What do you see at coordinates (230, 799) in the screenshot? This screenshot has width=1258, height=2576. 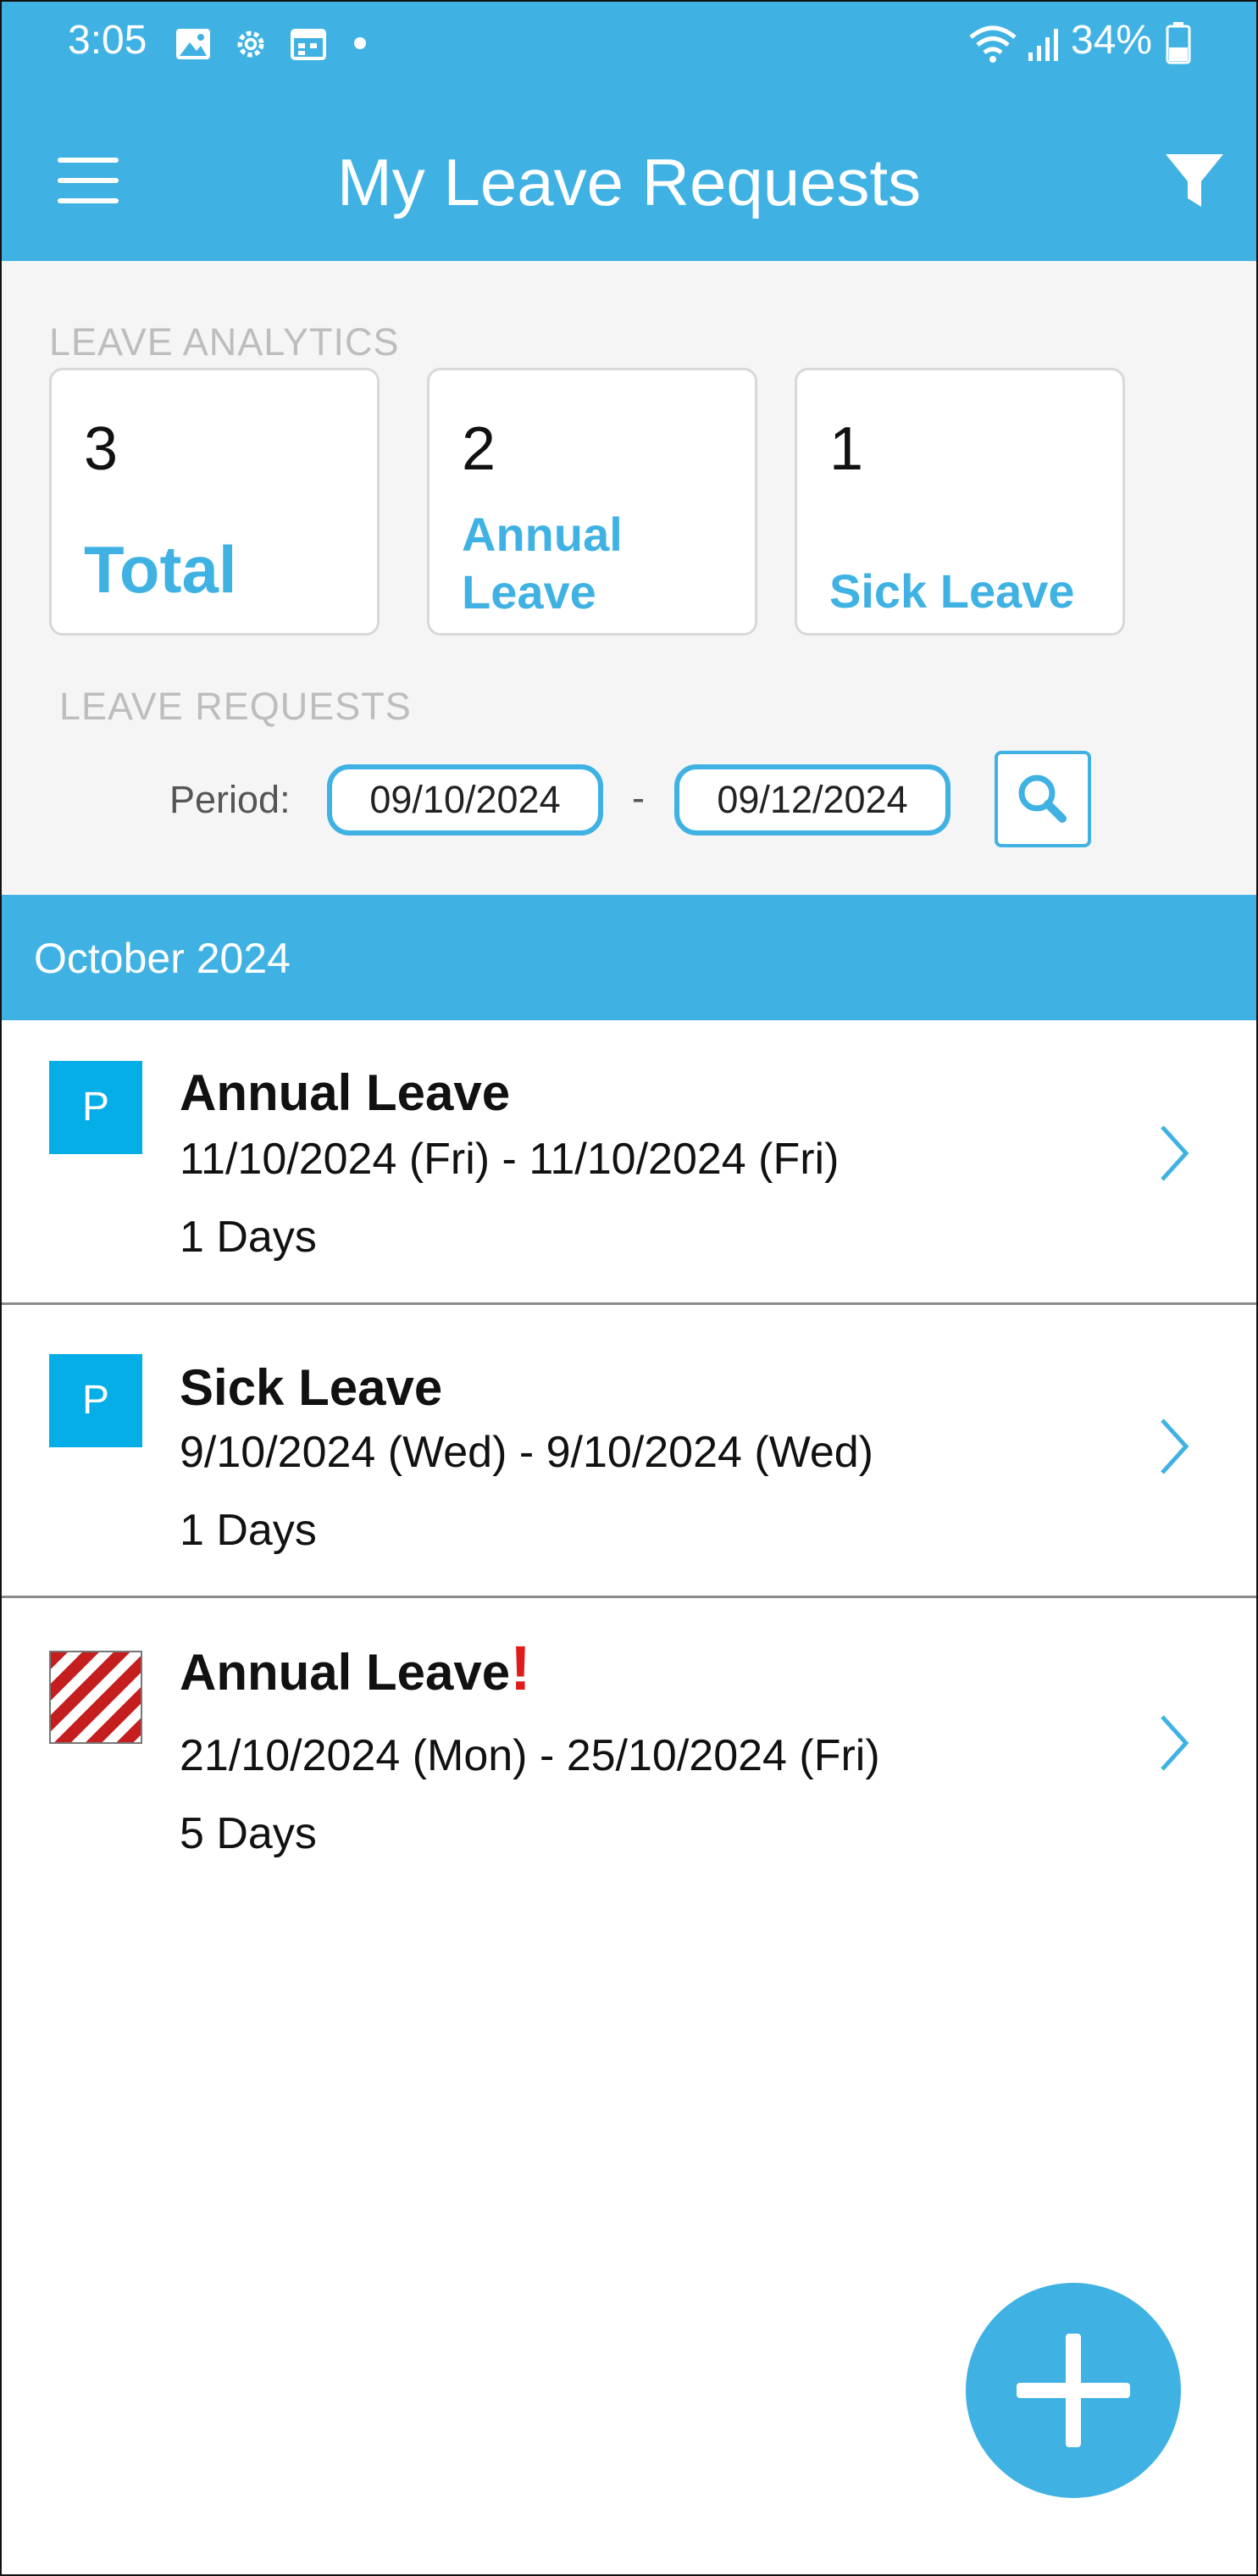 I see `period-label: Period:` at bounding box center [230, 799].